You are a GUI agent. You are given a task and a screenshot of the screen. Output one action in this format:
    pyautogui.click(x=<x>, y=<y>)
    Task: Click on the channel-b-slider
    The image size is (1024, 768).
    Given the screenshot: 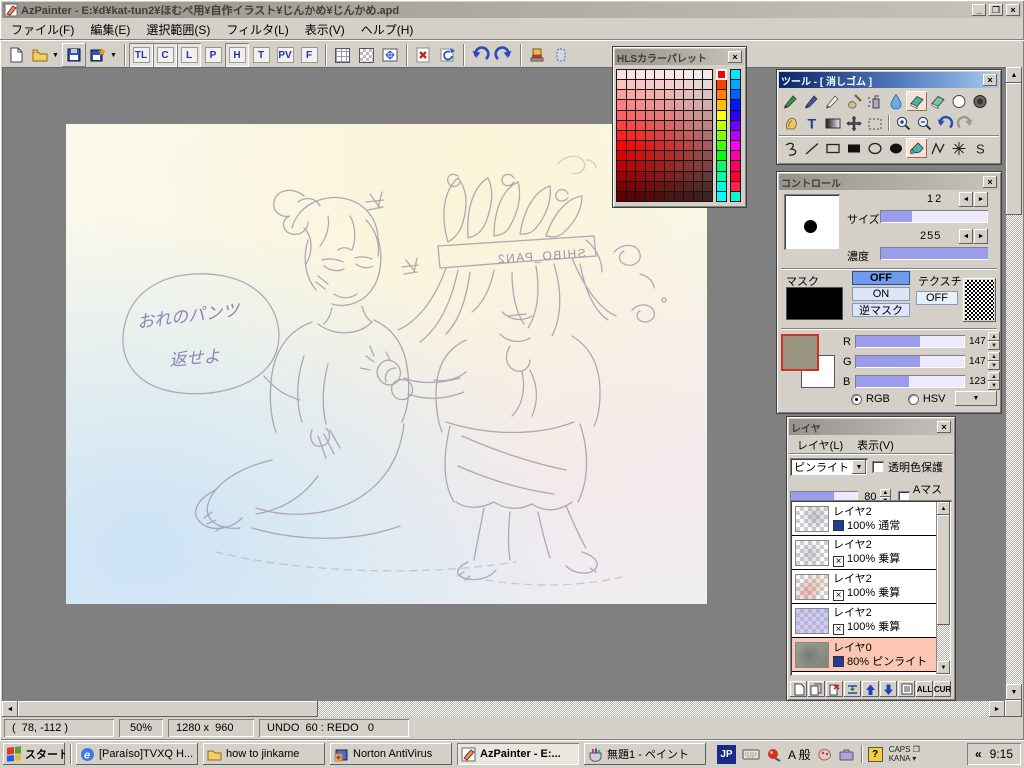 What is the action you would take?
    pyautogui.click(x=910, y=381)
    